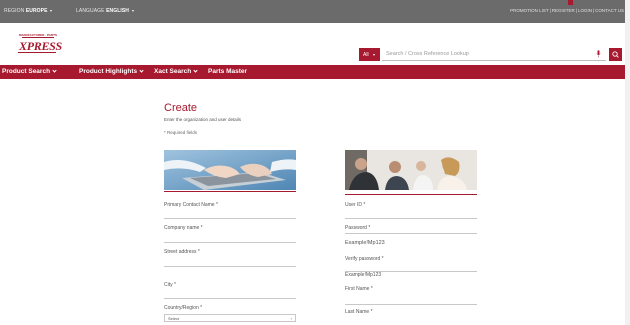 This screenshot has width=630, height=325. I want to click on team-meeting-photo, so click(411, 170).